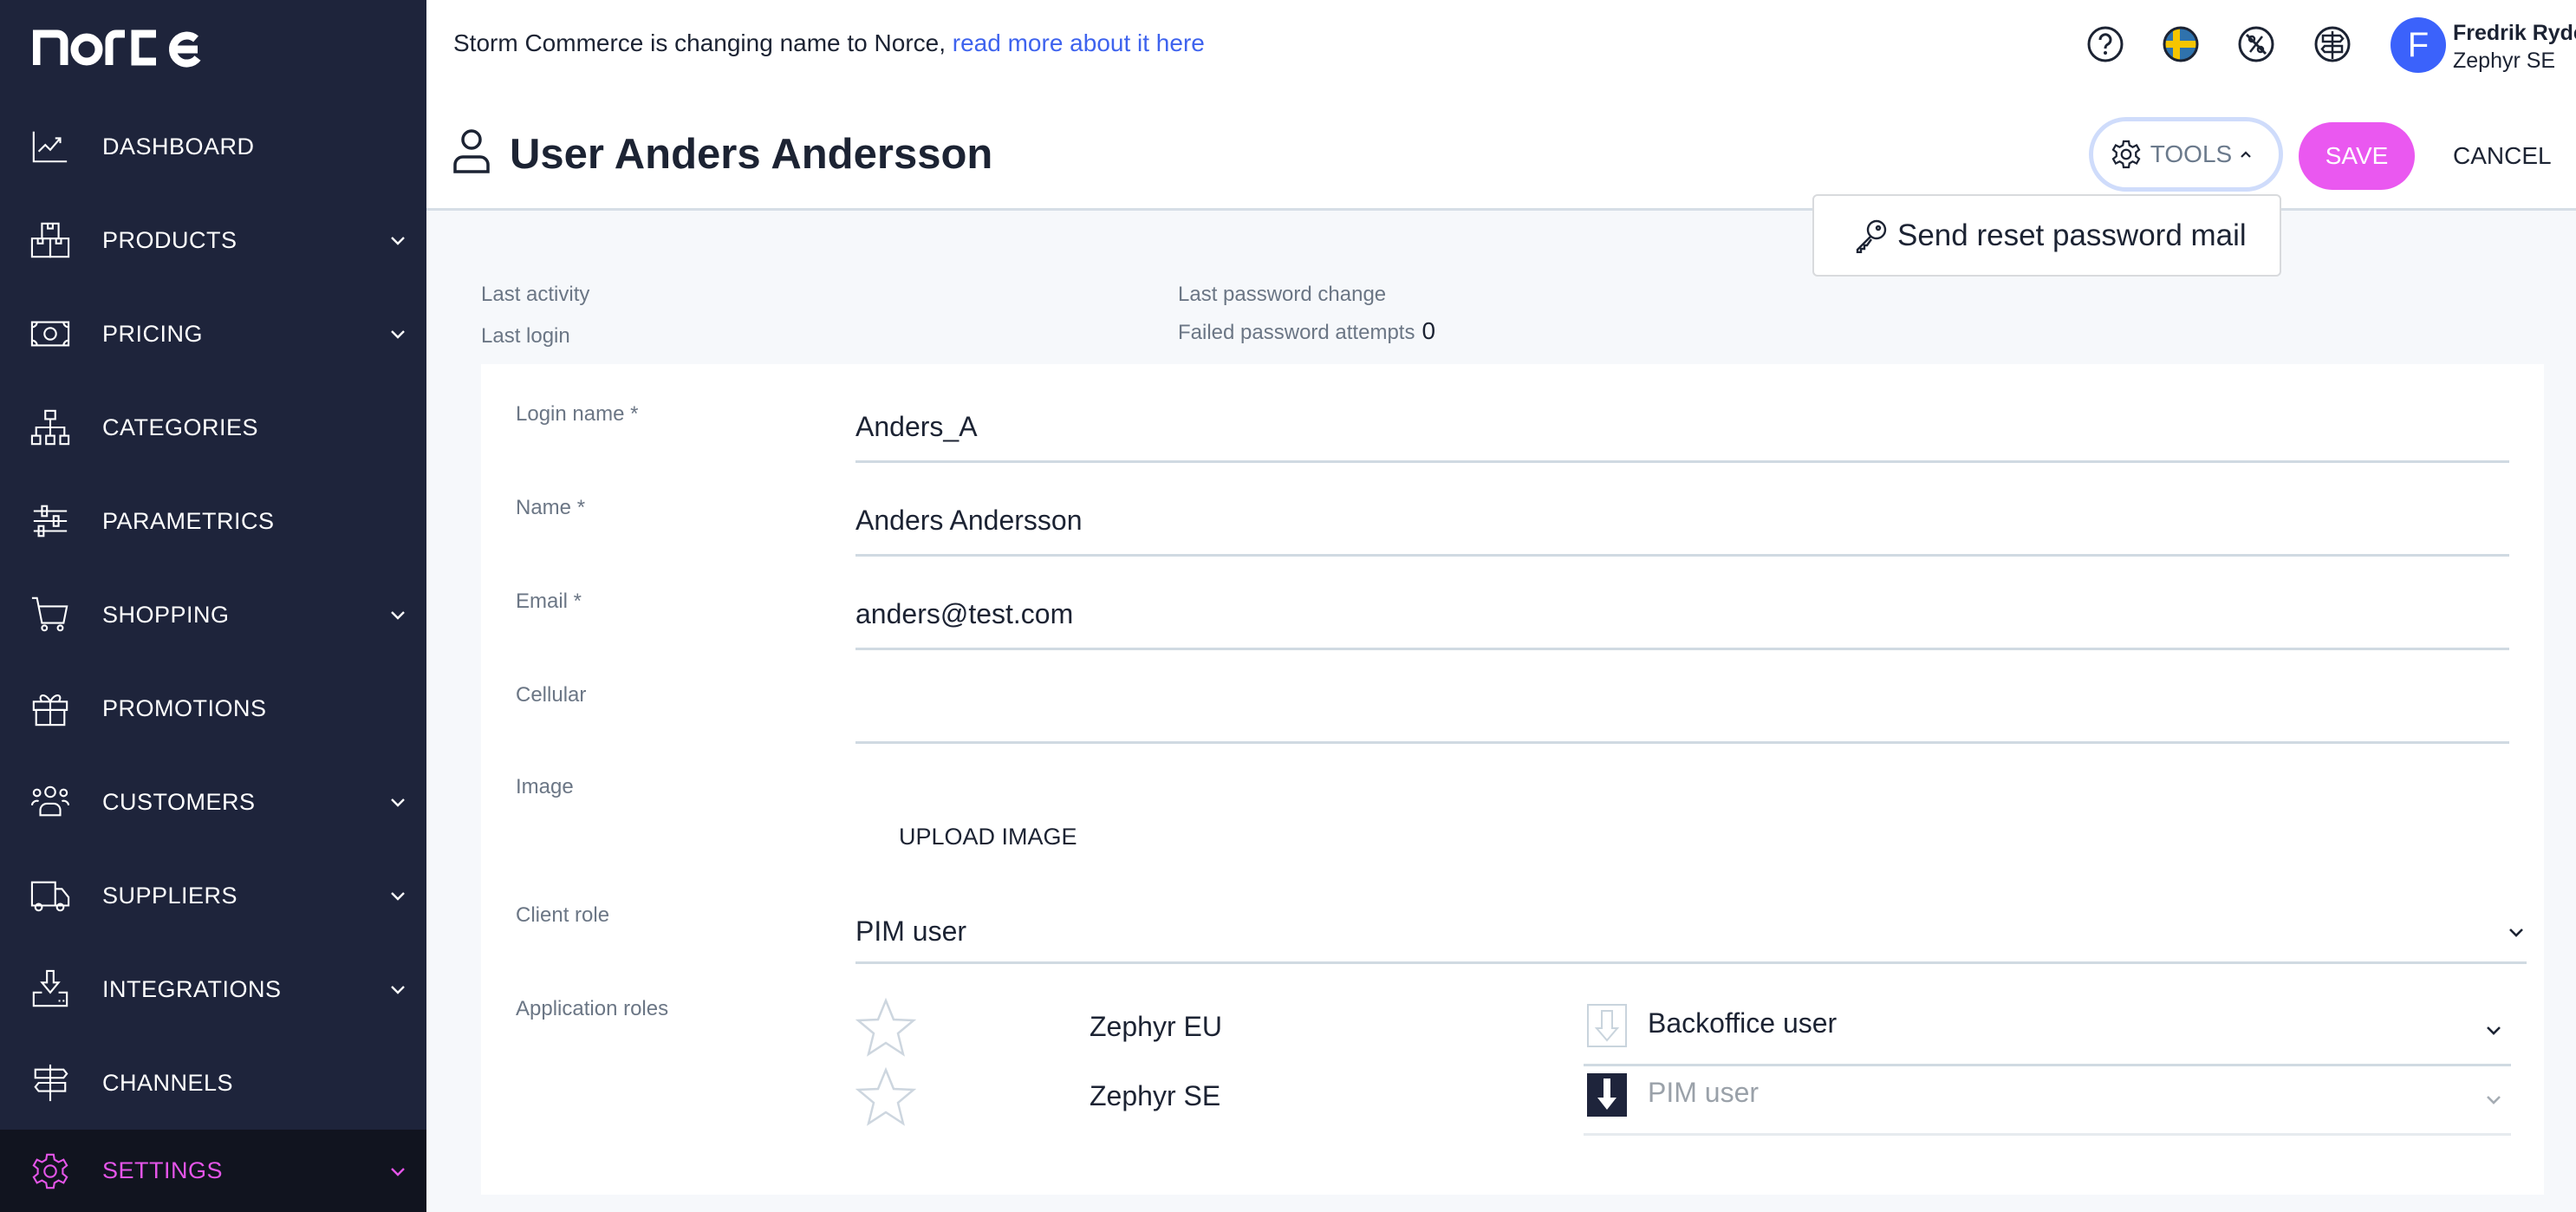 The height and width of the screenshot is (1212, 2576). I want to click on send-reset-password-label: Send reset password mail, so click(2072, 235).